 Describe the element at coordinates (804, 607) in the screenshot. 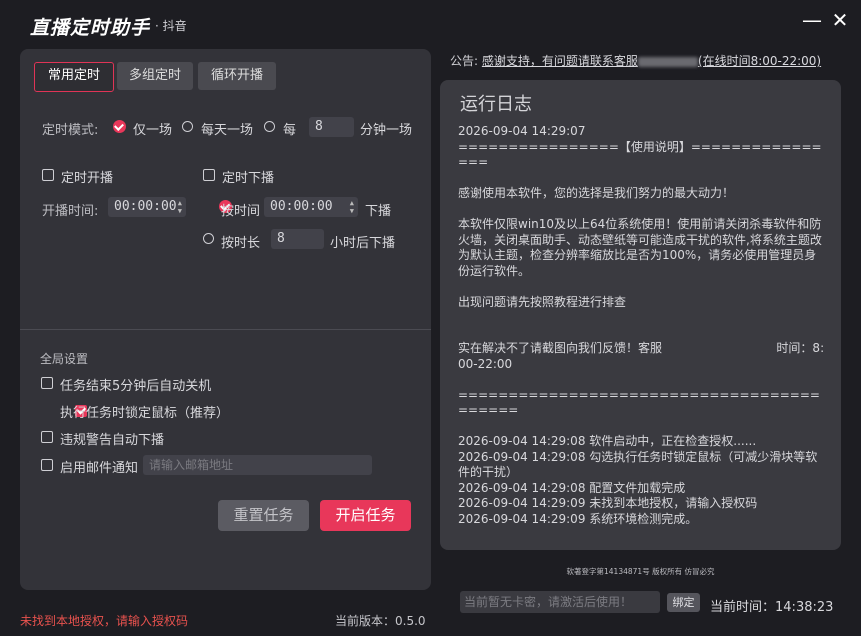

I see `current-time-value: 14:38:23` at that location.